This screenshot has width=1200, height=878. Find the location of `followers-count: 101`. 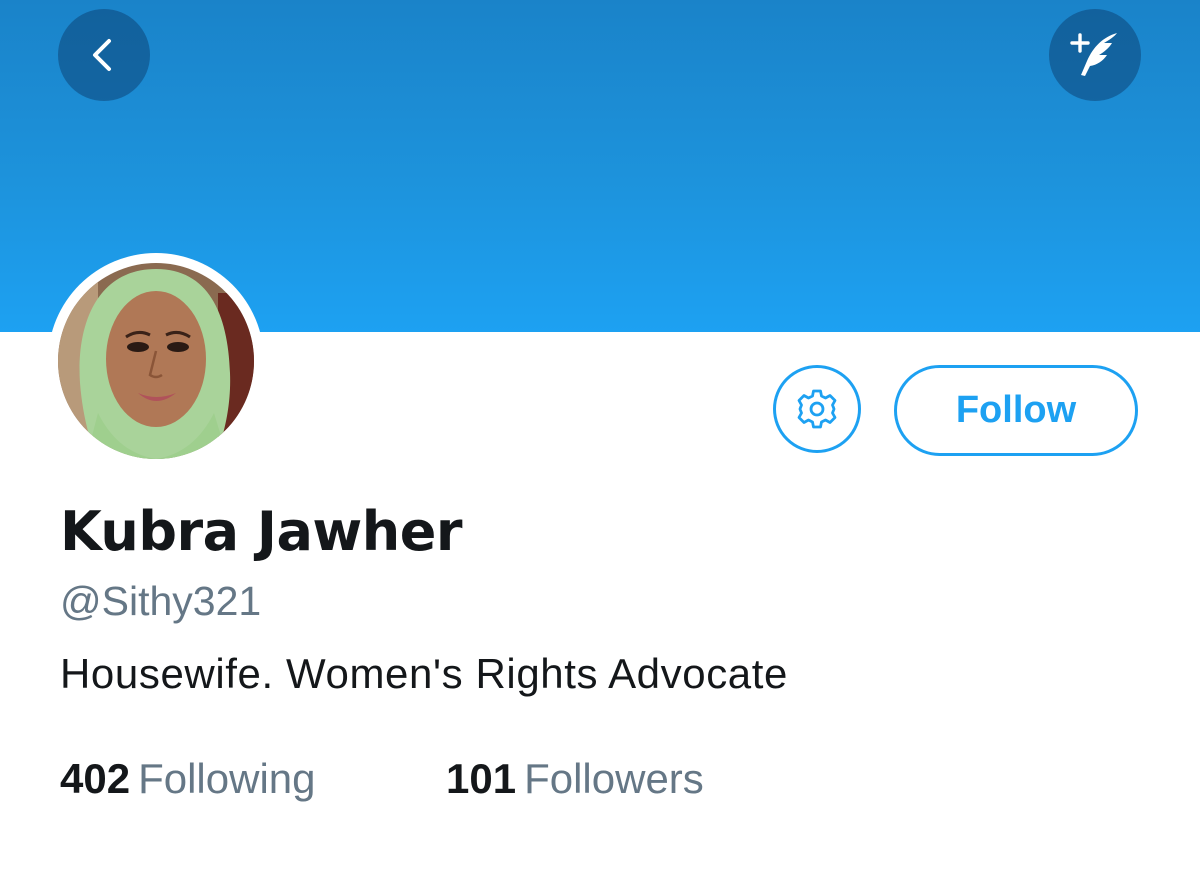

followers-count: 101 is located at coordinates (481, 778).